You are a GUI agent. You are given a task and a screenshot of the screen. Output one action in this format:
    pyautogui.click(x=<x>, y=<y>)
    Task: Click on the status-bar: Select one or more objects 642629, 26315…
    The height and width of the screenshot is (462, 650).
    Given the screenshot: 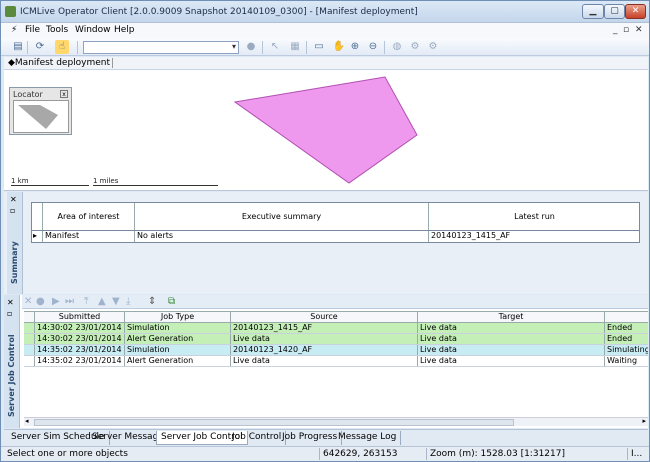 What is the action you would take?
    pyautogui.click(x=325, y=453)
    